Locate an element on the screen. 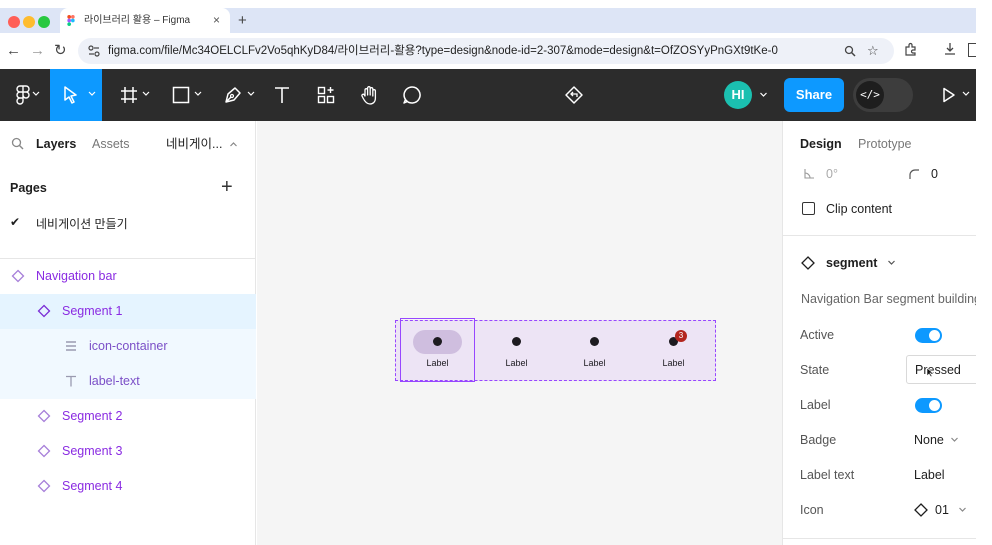  bookmark-star-icon: ☆ is located at coordinates (873, 51).